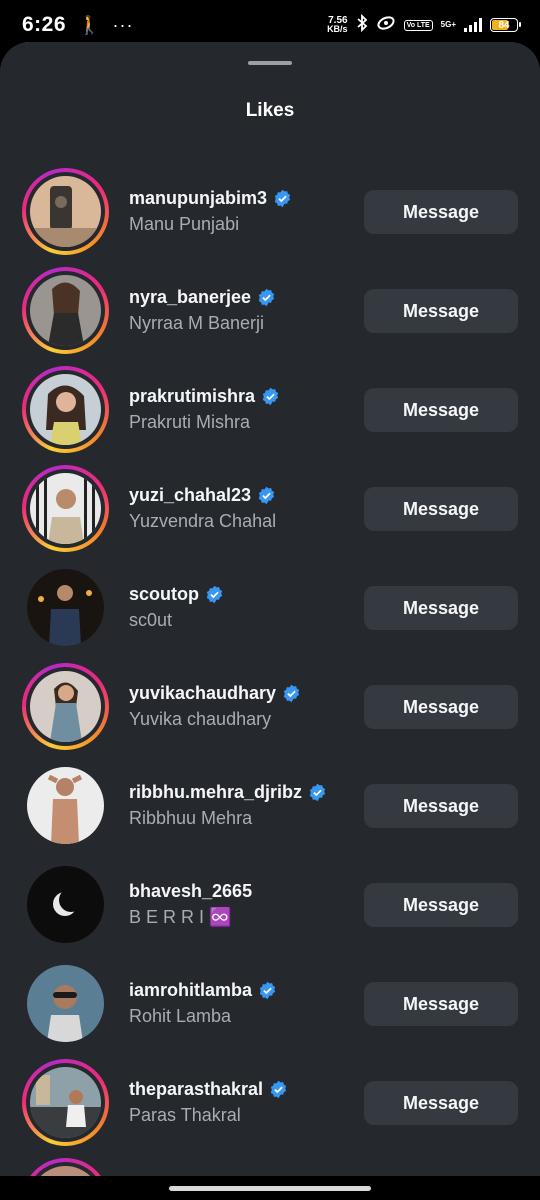 This screenshot has width=540, height=1200. What do you see at coordinates (89, 24) in the screenshot?
I see `walking-icon: 🚶` at bounding box center [89, 24].